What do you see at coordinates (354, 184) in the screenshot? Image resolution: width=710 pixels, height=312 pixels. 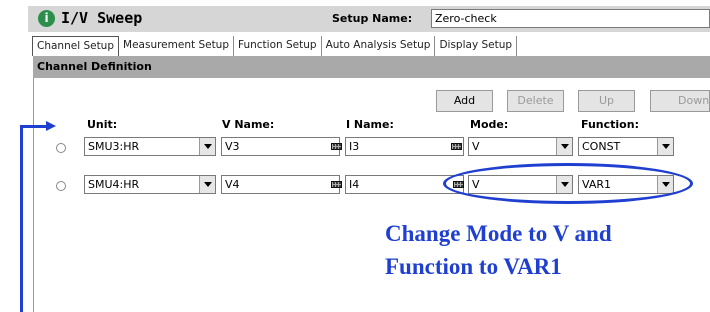 I see `i-name-value: I4` at bounding box center [354, 184].